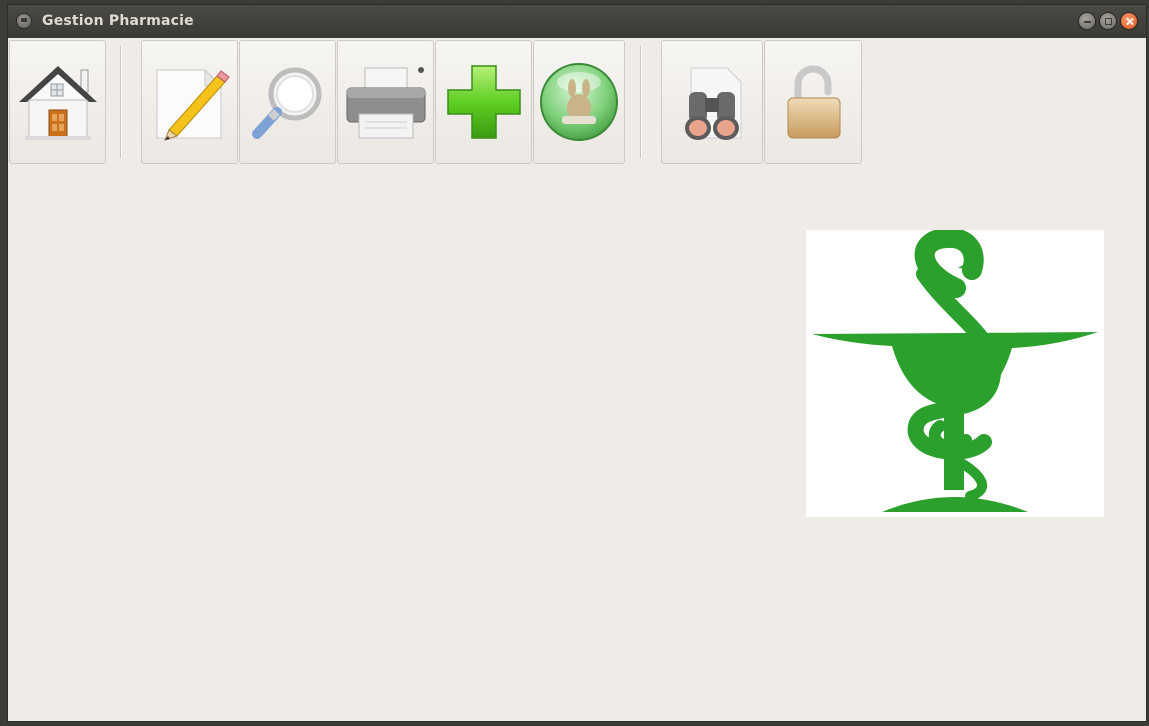  I want to click on minimize-button, so click(1087, 21).